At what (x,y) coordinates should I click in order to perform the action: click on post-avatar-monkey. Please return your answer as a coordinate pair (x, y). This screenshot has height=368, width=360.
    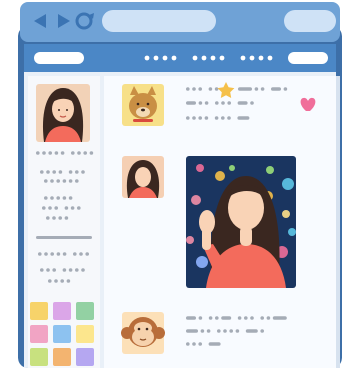
    Looking at the image, I should click on (143, 333).